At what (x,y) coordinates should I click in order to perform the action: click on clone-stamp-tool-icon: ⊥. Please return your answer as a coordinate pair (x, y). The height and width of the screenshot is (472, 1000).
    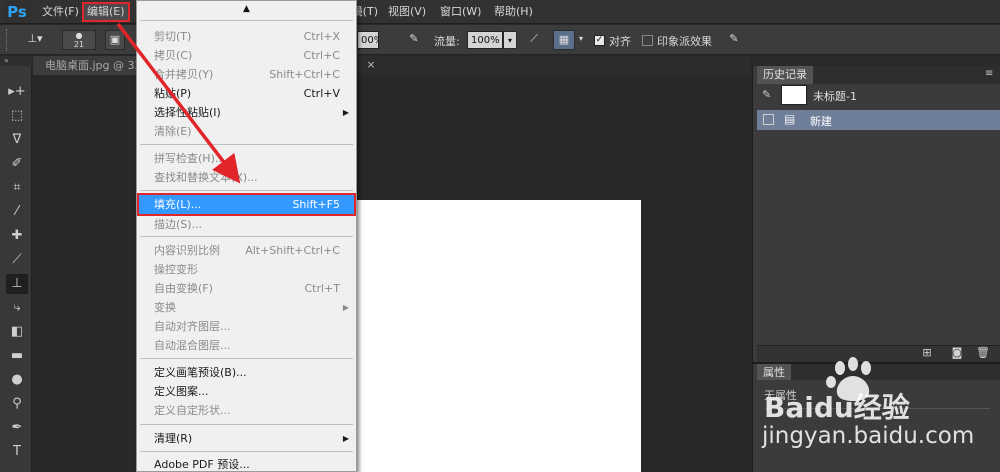
    Looking at the image, I should click on (17, 284).